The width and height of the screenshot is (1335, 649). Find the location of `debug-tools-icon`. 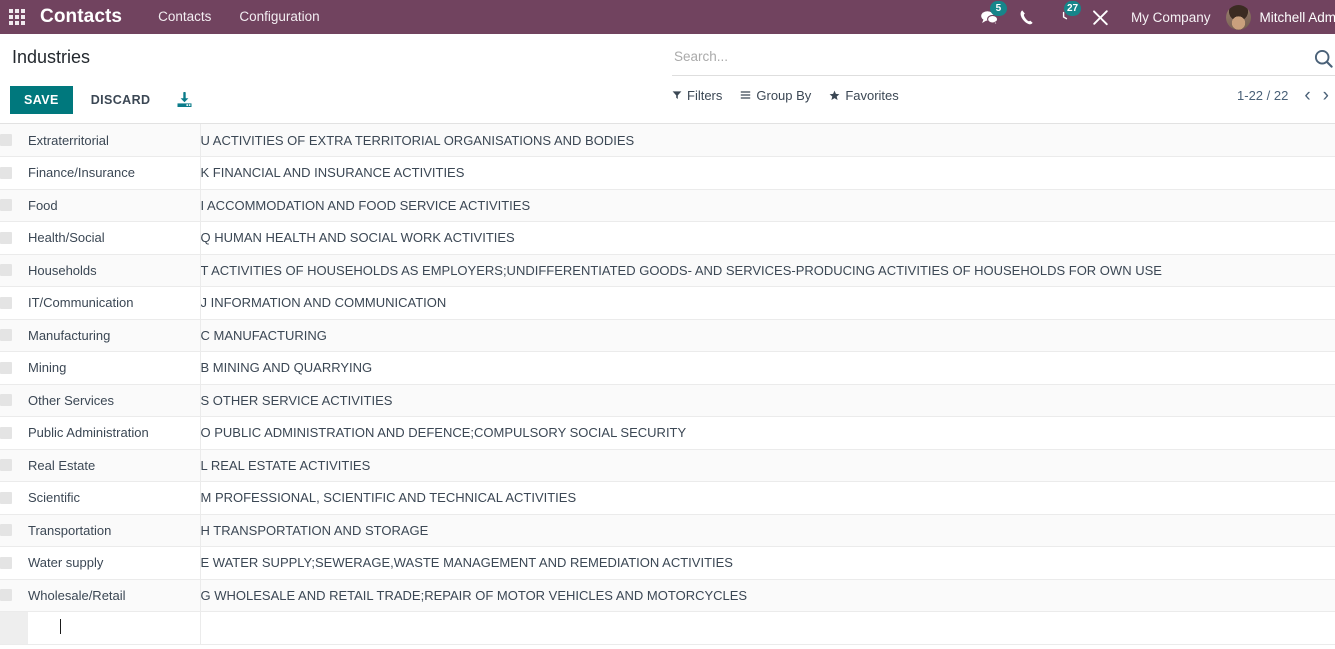

debug-tools-icon is located at coordinates (1100, 17).